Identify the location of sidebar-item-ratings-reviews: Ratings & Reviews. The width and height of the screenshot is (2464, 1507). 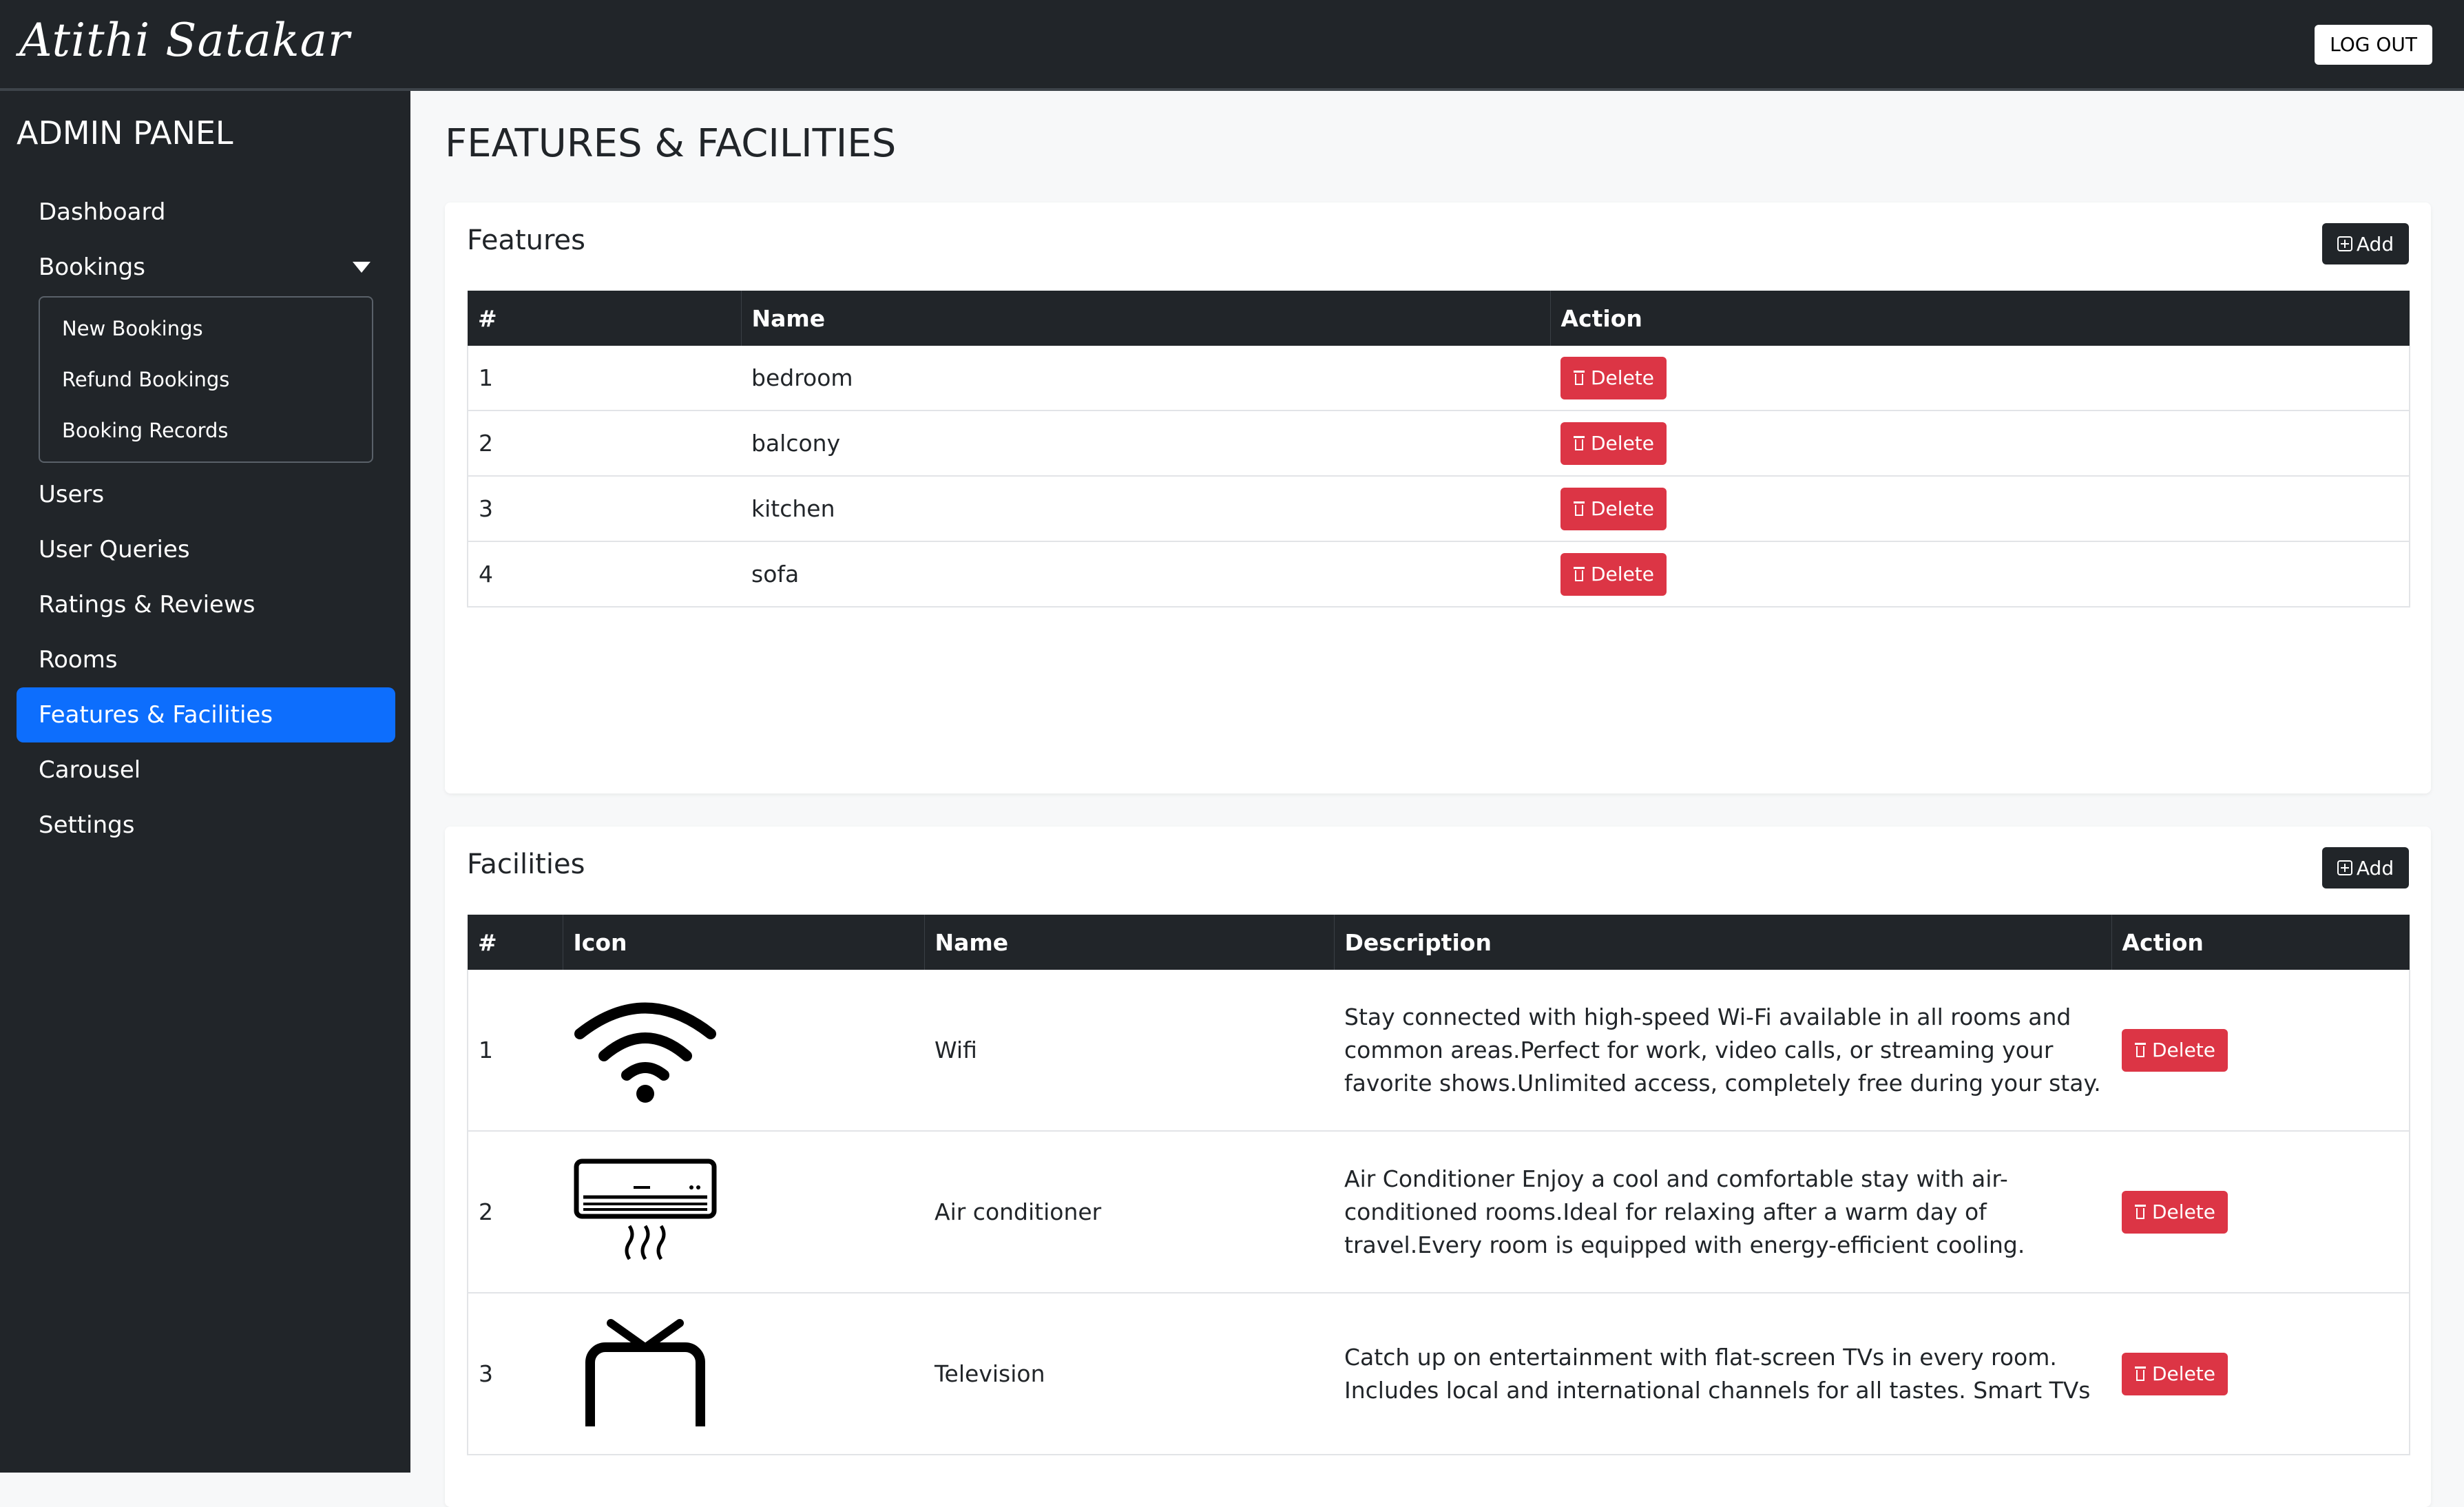
(206, 605).